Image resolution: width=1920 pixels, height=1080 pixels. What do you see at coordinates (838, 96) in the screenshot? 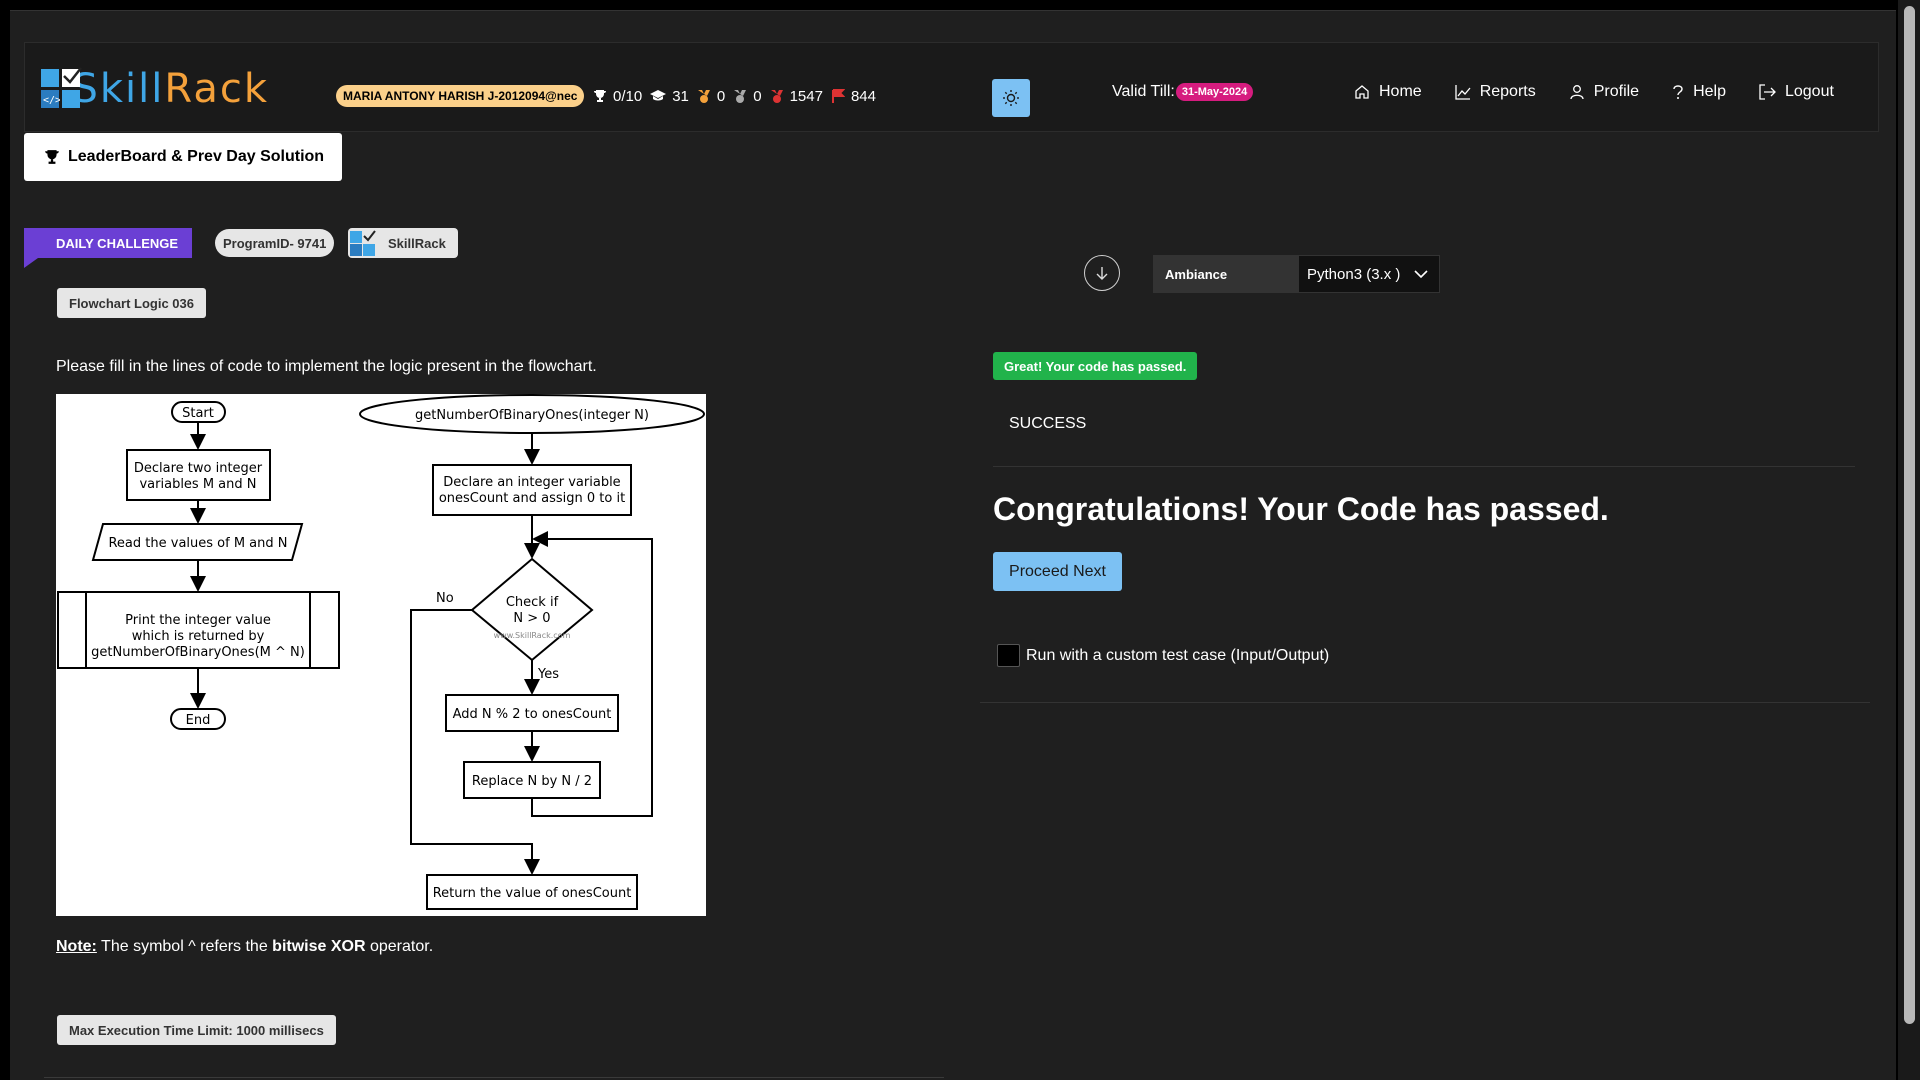
I see `flag-icon` at bounding box center [838, 96].